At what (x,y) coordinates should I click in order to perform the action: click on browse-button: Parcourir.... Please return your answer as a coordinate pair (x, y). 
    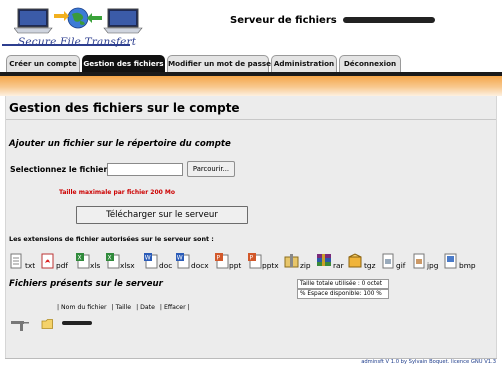
    Looking at the image, I should click on (211, 169).